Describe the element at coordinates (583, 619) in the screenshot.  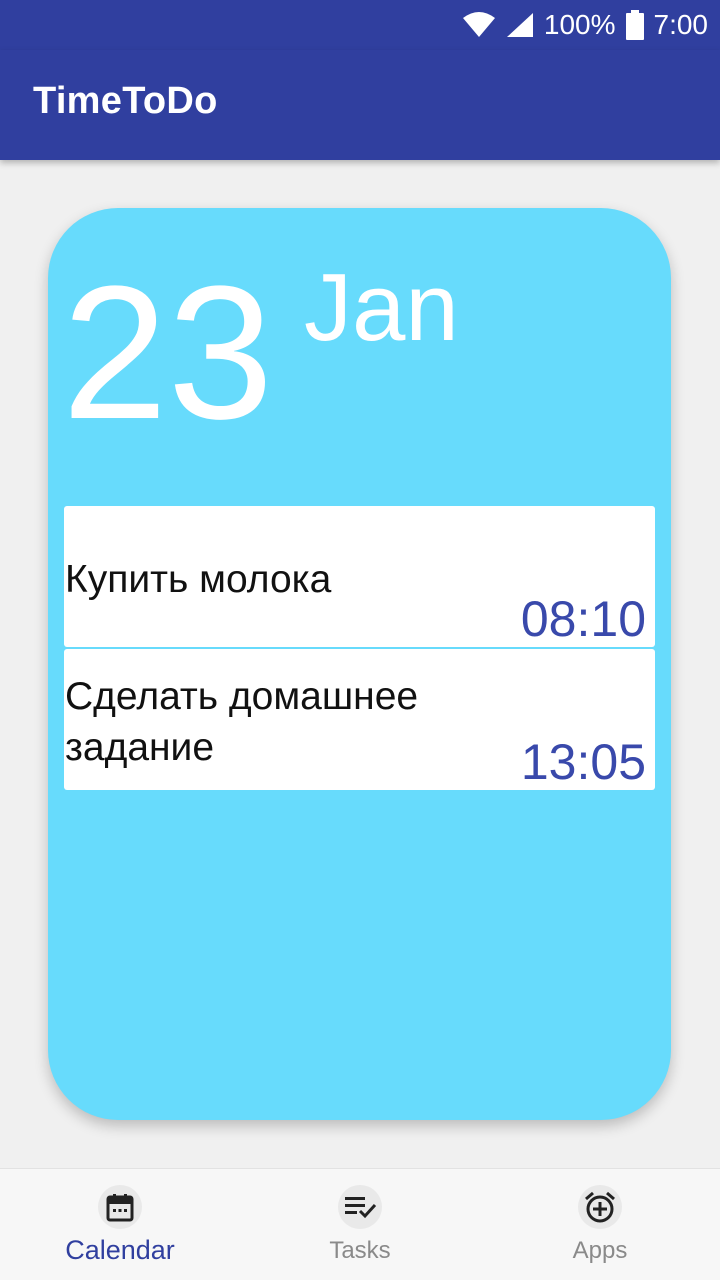
I see `task-time: 08:10` at that location.